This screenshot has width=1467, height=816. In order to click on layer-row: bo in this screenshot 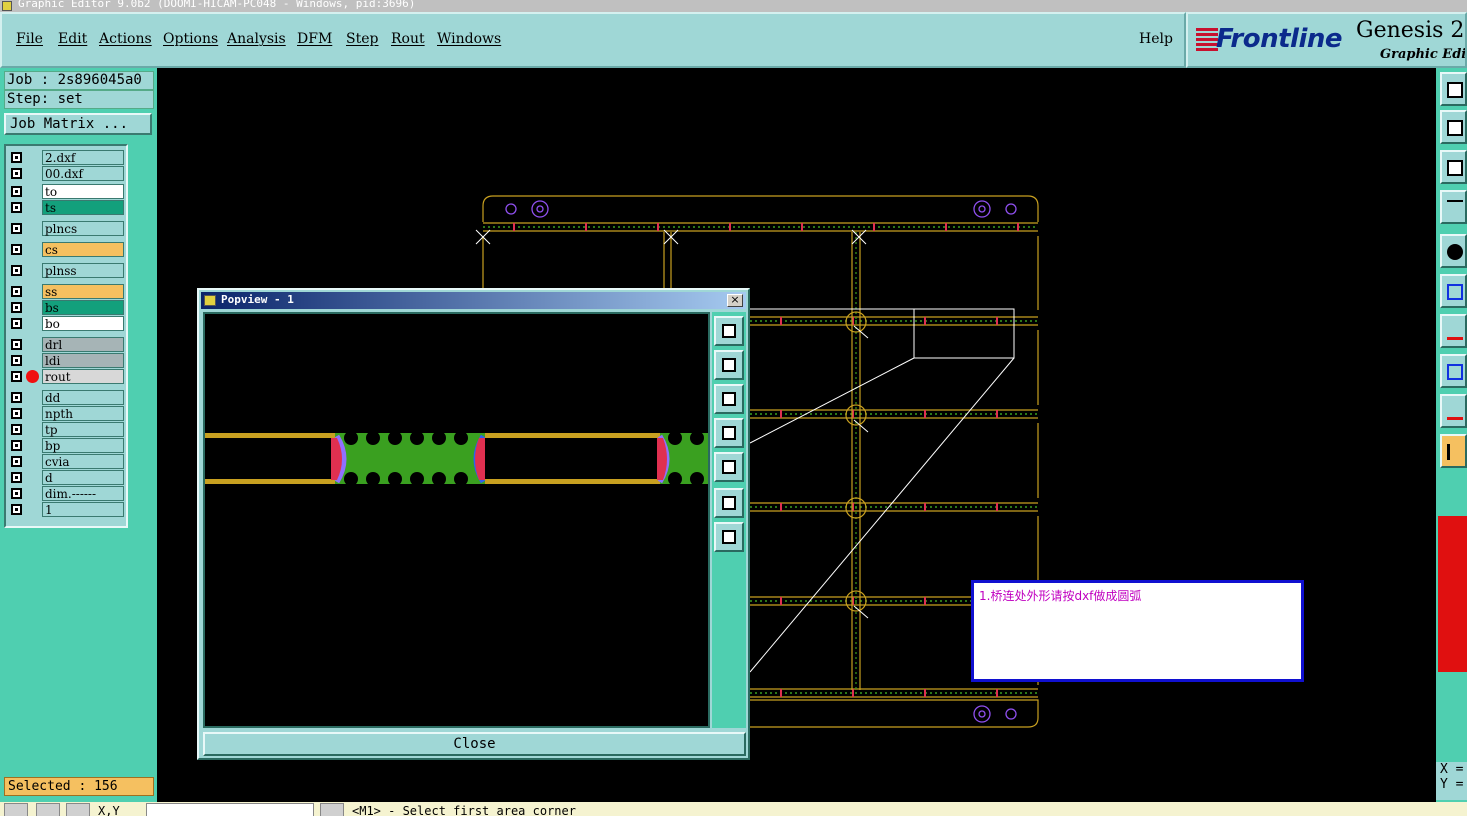, I will do `click(67, 323)`.